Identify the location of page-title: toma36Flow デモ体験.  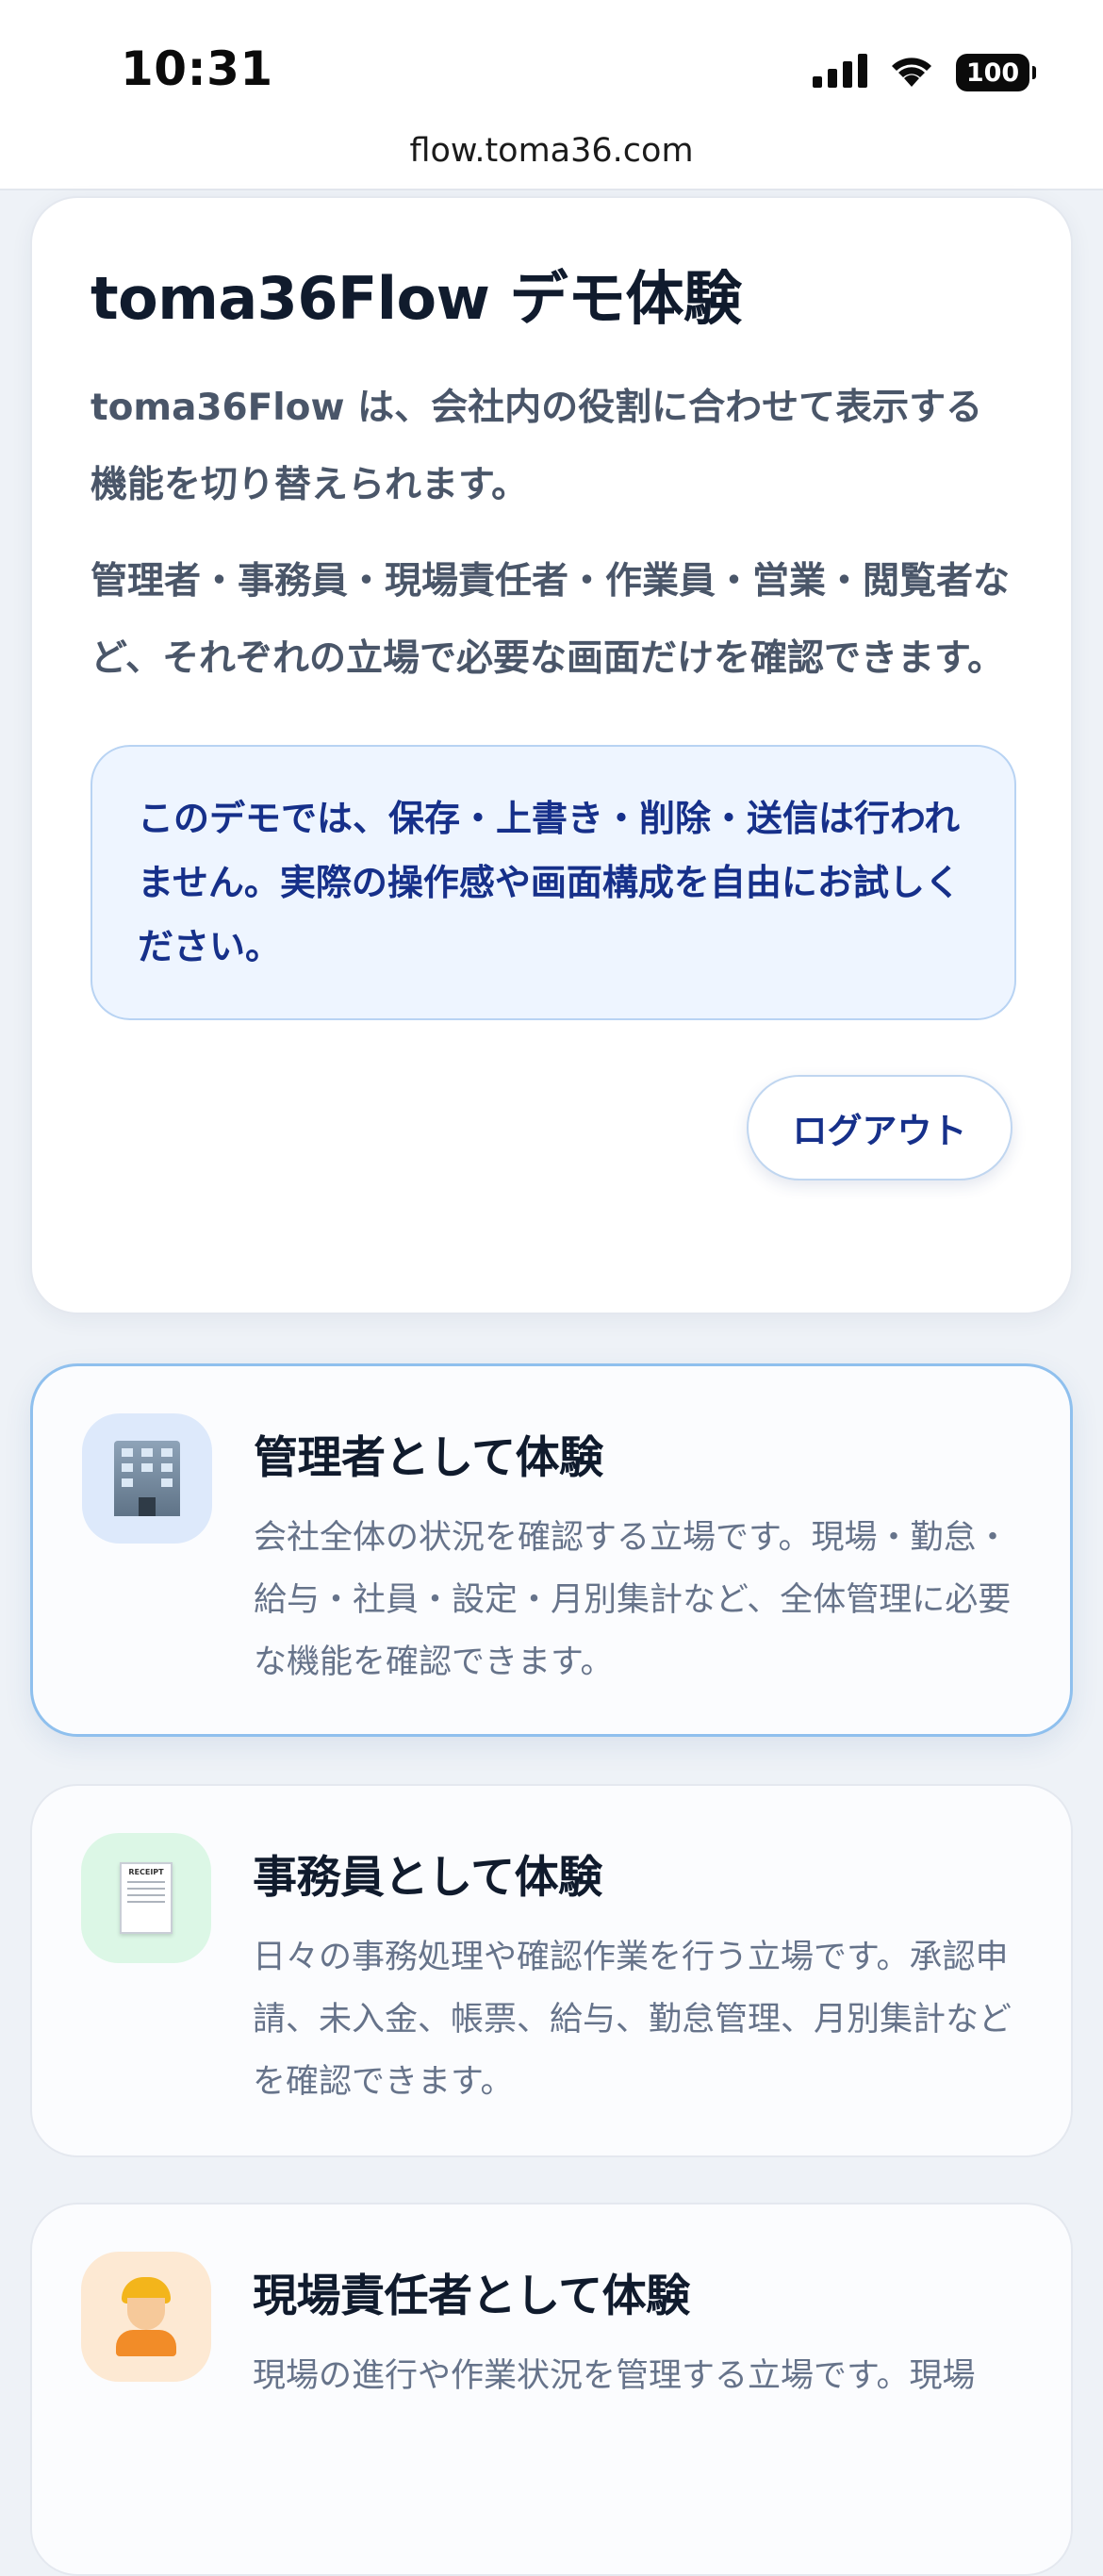
(416, 298).